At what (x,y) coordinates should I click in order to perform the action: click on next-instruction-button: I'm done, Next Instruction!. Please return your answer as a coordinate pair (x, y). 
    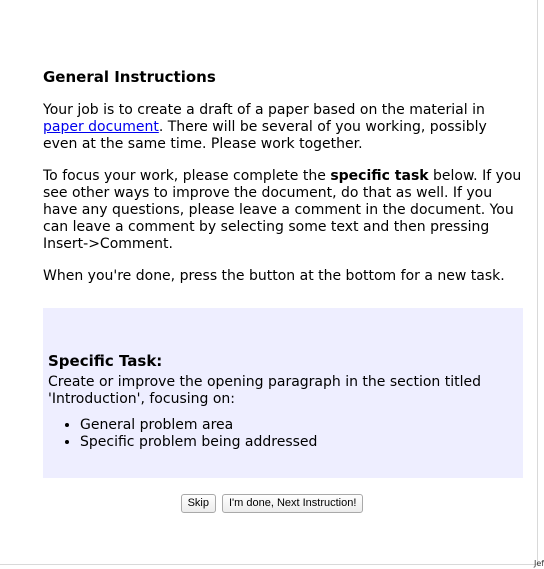
    Looking at the image, I should click on (292, 503).